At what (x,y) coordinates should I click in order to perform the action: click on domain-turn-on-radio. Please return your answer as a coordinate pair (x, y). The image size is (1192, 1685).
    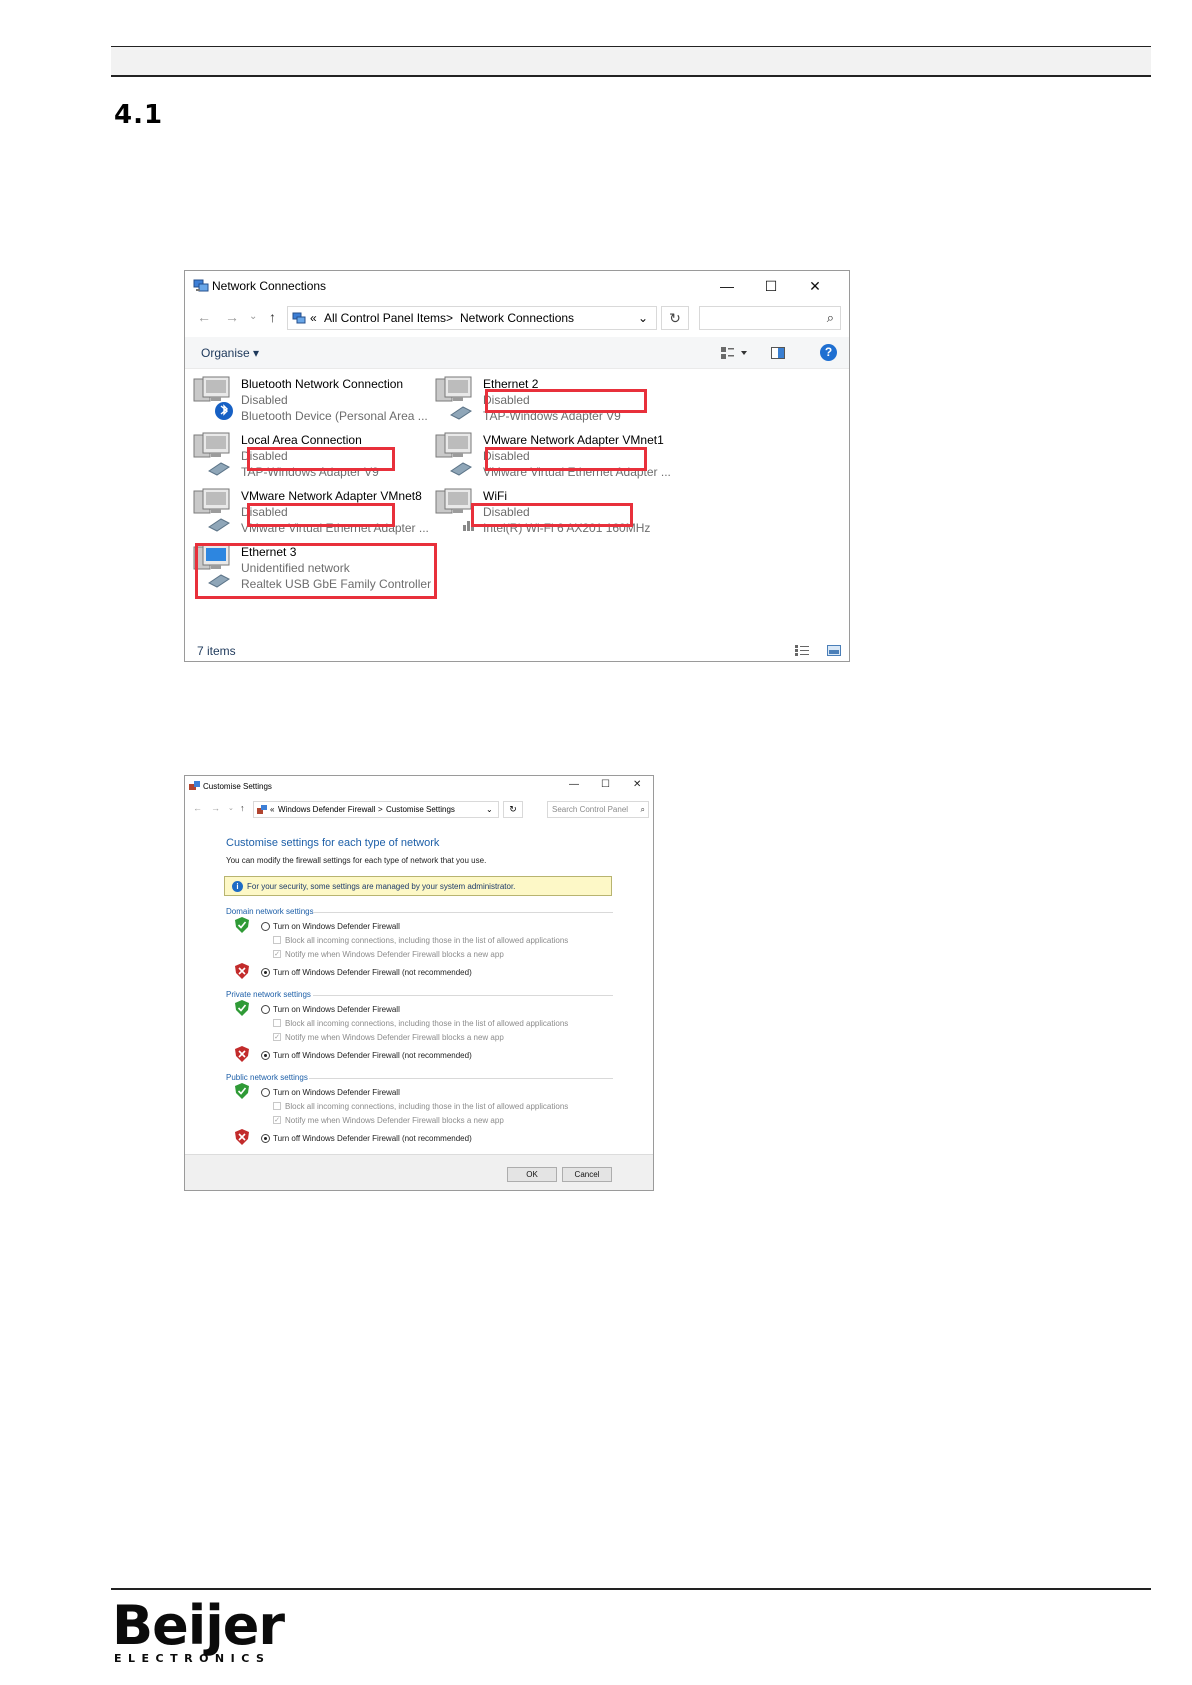
    Looking at the image, I should click on (265, 926).